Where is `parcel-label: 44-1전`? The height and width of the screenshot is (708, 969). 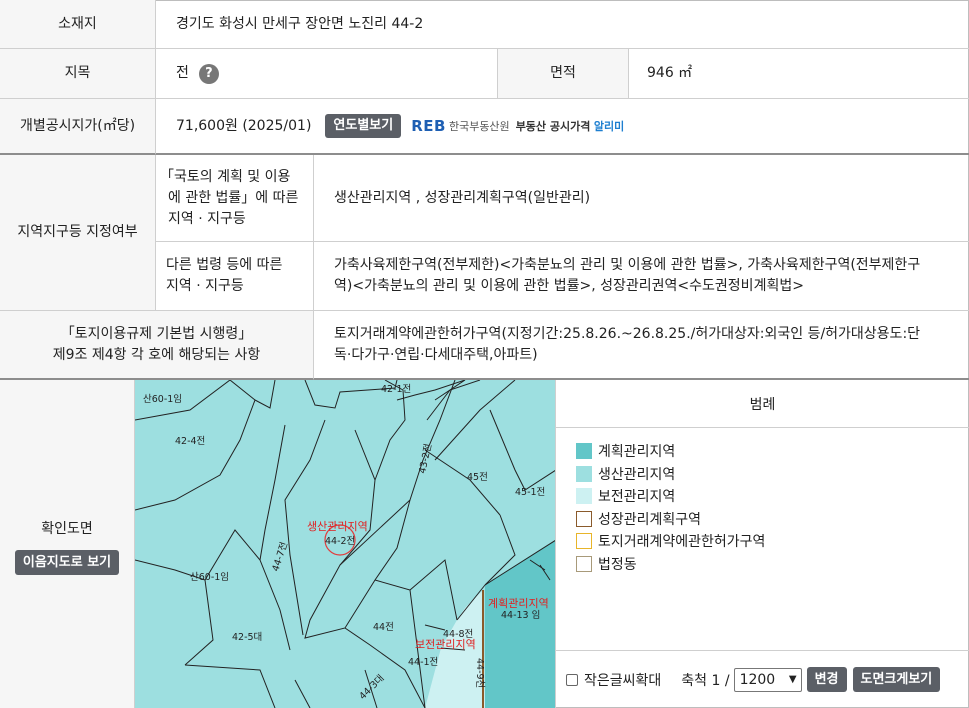
parcel-label: 44-1전 is located at coordinates (423, 662).